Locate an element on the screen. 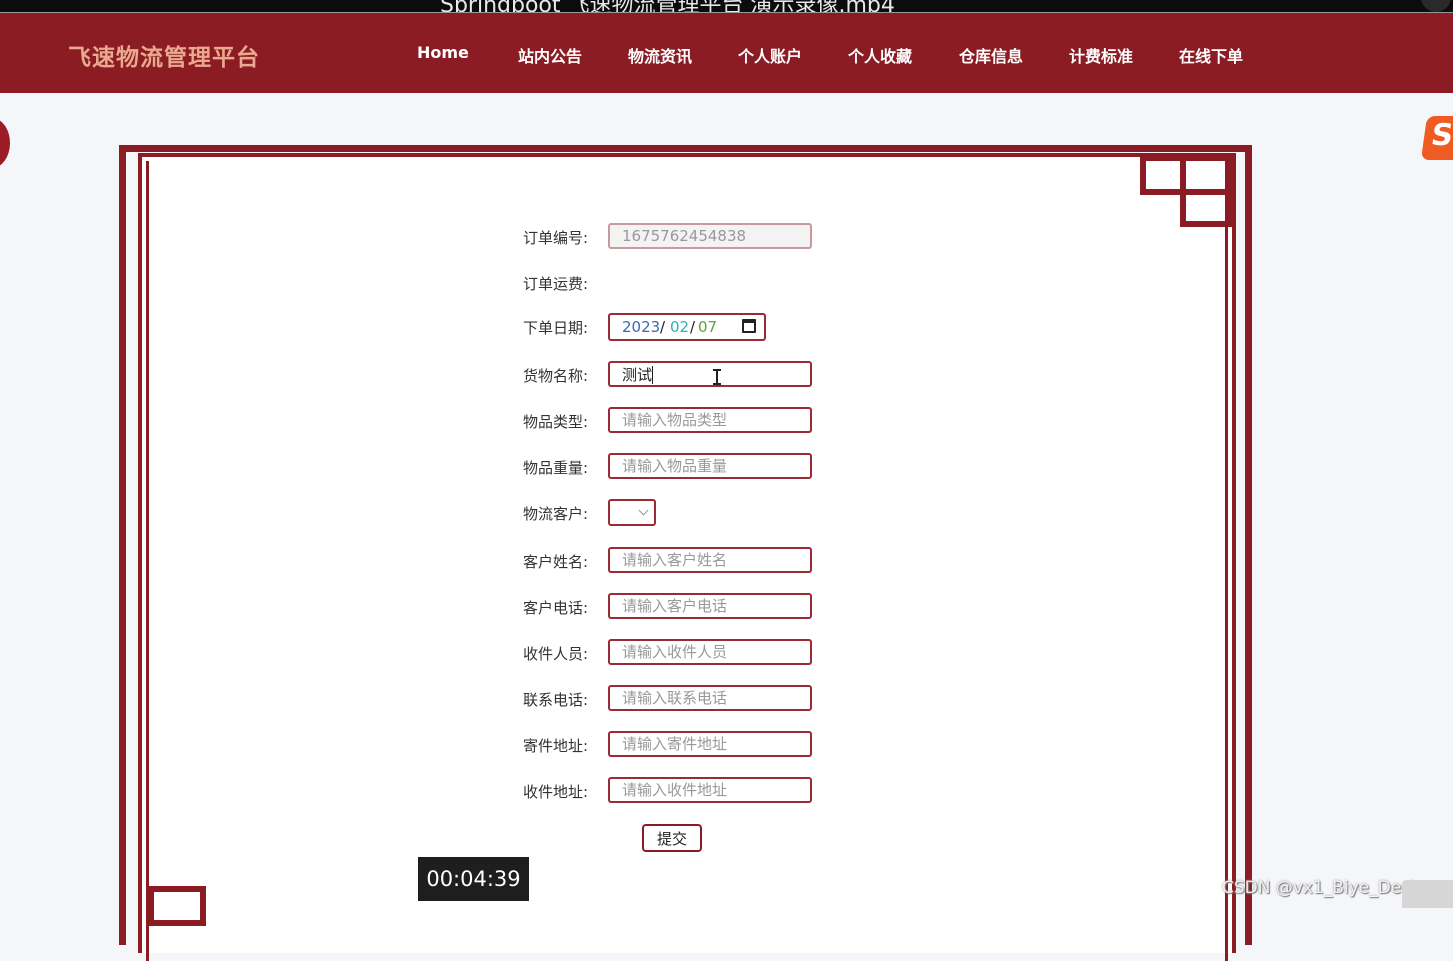  contact-phone-input is located at coordinates (710, 698).